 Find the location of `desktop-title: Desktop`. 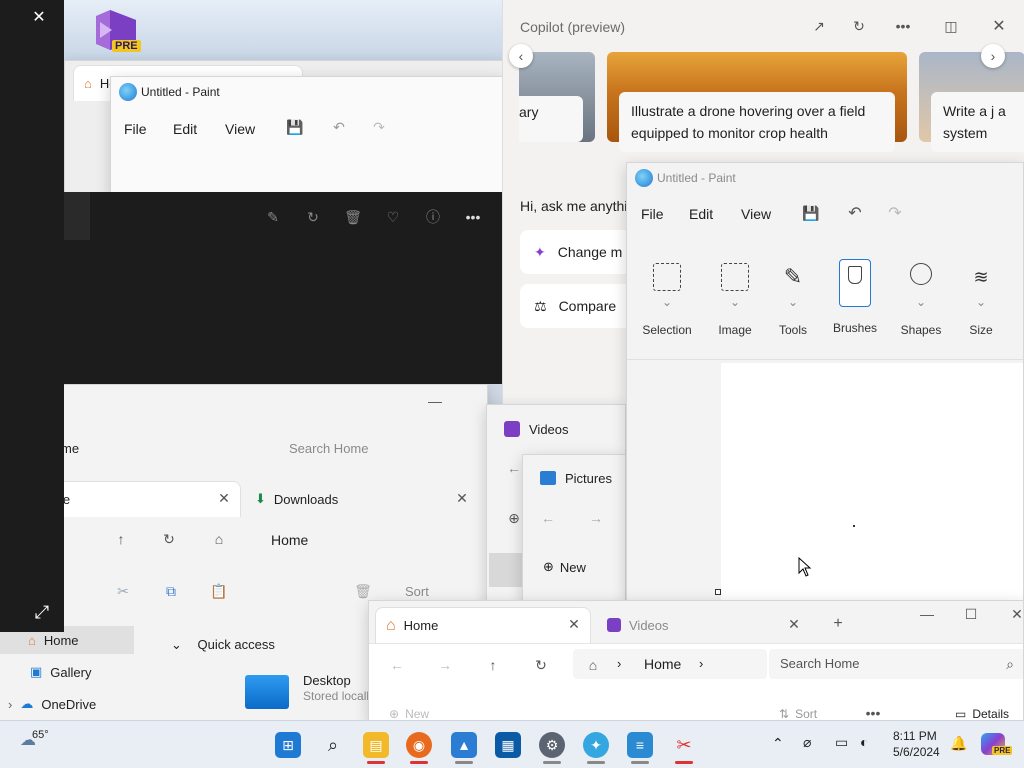

desktop-title: Desktop is located at coordinates (327, 680).